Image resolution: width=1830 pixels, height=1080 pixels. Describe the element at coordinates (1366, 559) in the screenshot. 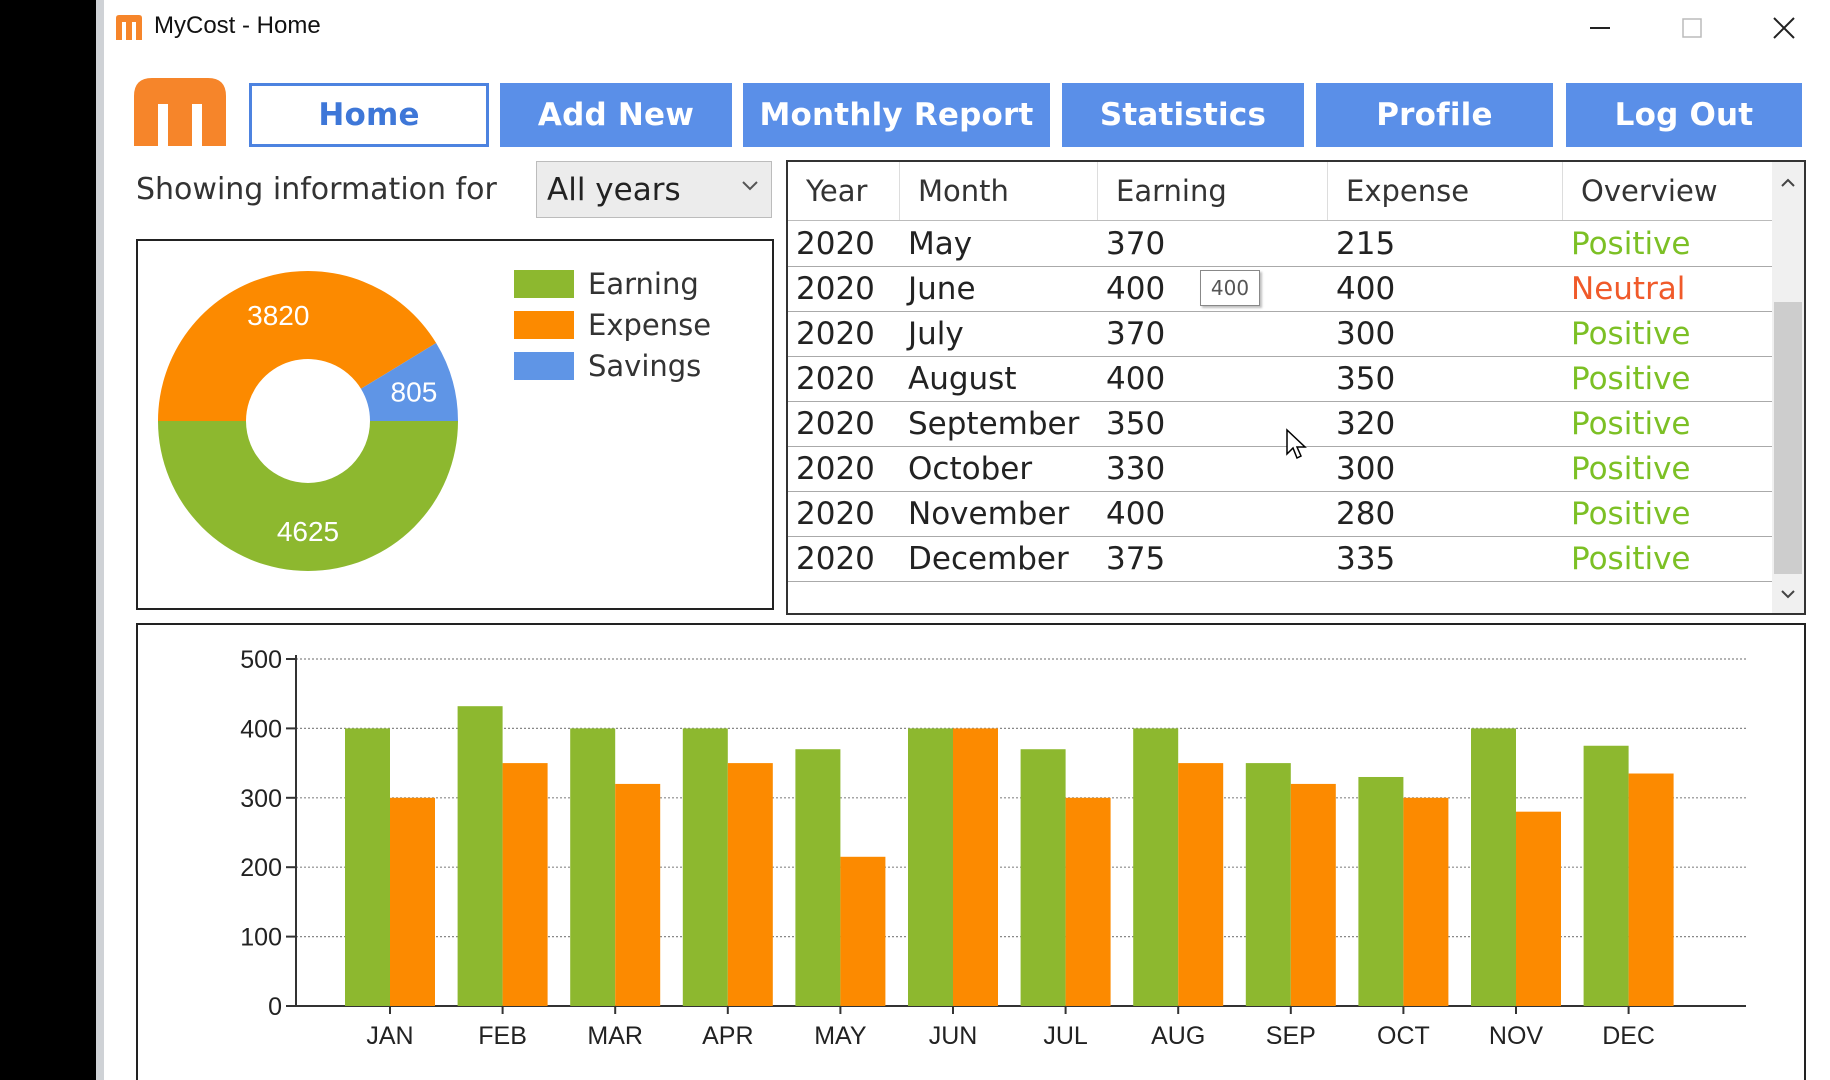

I see `cell-expense: 335` at that location.